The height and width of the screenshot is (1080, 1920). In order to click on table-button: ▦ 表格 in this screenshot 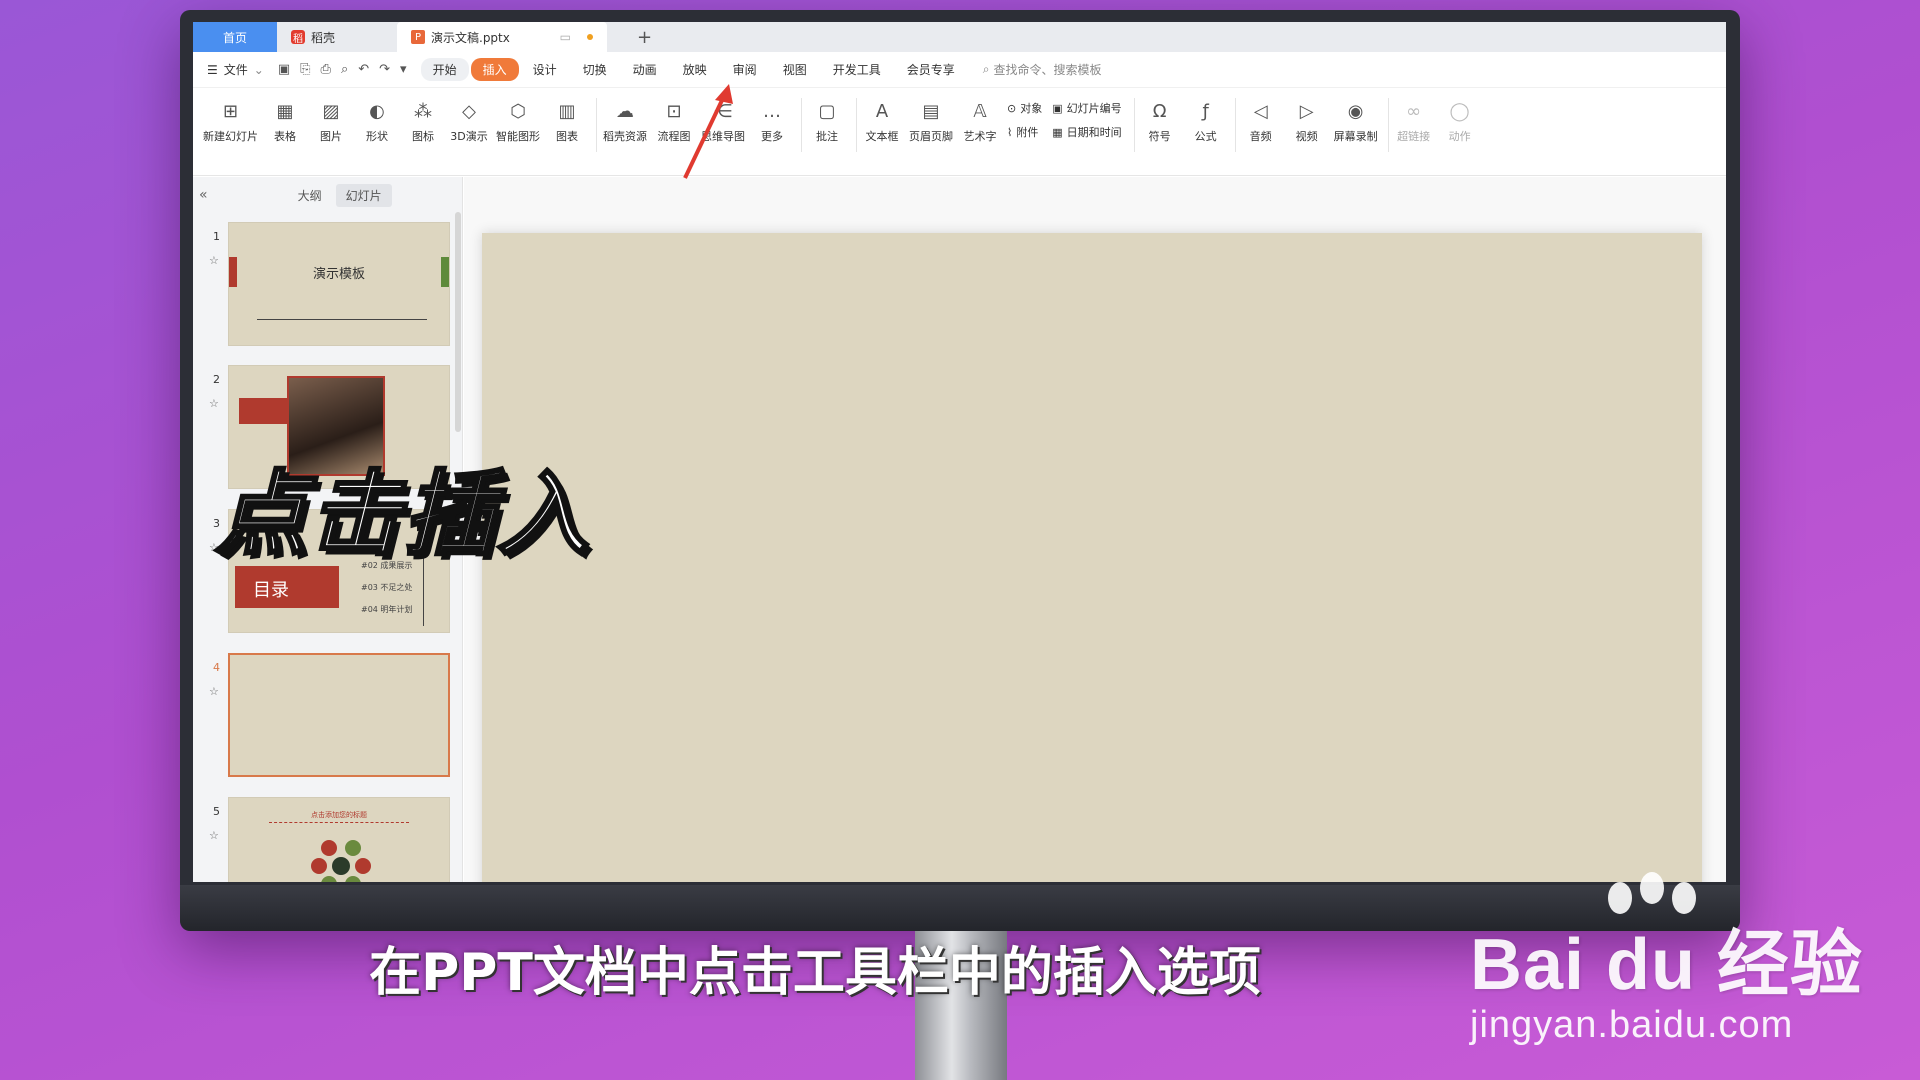, I will do `click(285, 121)`.